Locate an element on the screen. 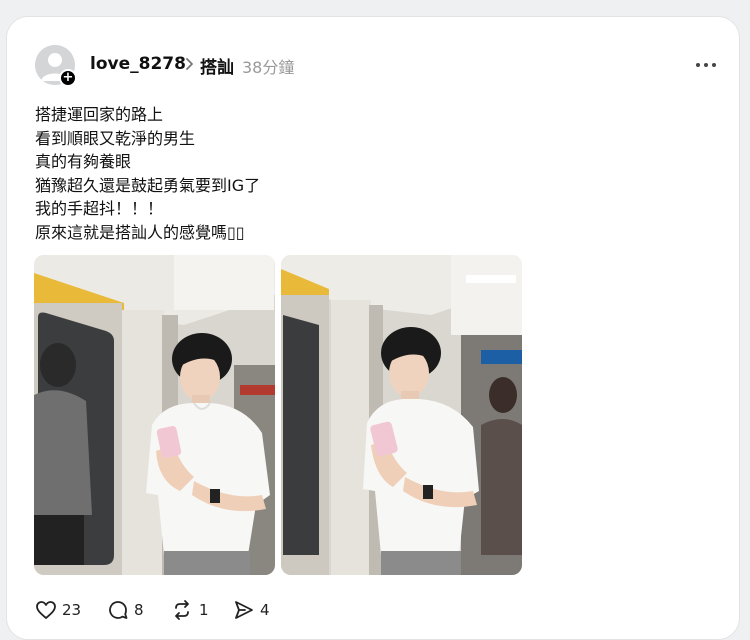 The width and height of the screenshot is (750, 640). post-text-line: 真的有夠養眼 is located at coordinates (83, 161).